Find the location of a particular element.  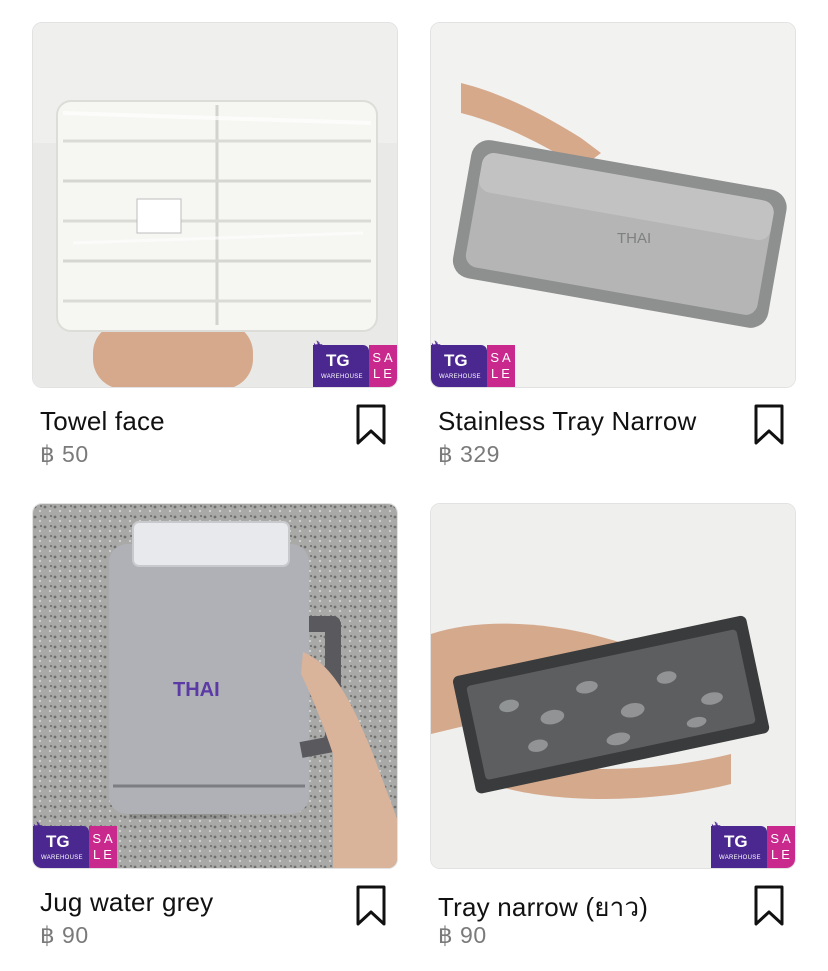

product-title: Towel face is located at coordinates (102, 421).